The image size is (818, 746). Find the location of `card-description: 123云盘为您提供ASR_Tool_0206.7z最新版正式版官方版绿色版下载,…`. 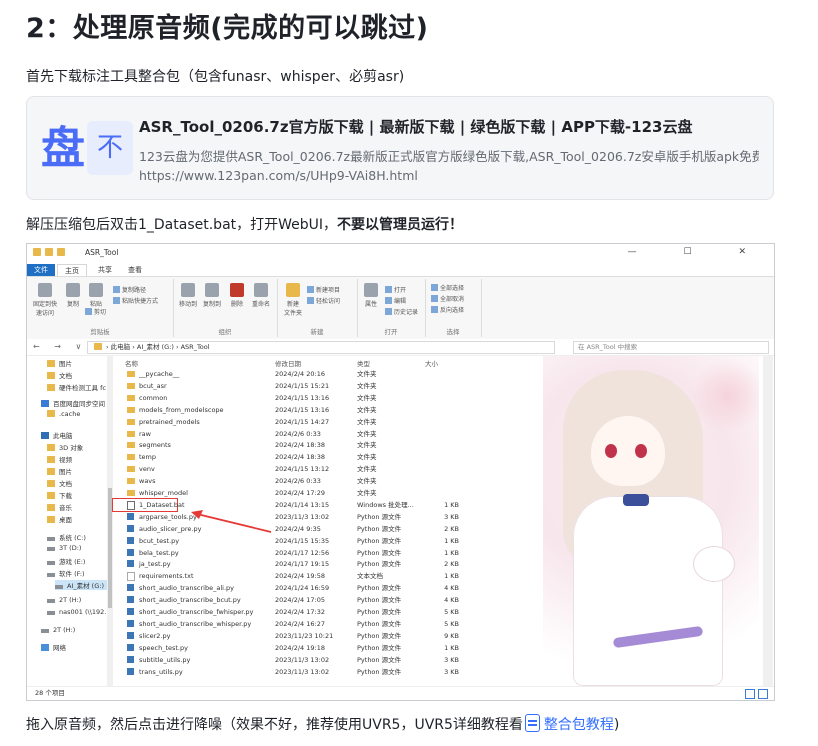

card-description: 123云盘为您提供ASR_Tool_0206.7z最新版正式版官方版绿色版下载,… is located at coordinates (449, 156).